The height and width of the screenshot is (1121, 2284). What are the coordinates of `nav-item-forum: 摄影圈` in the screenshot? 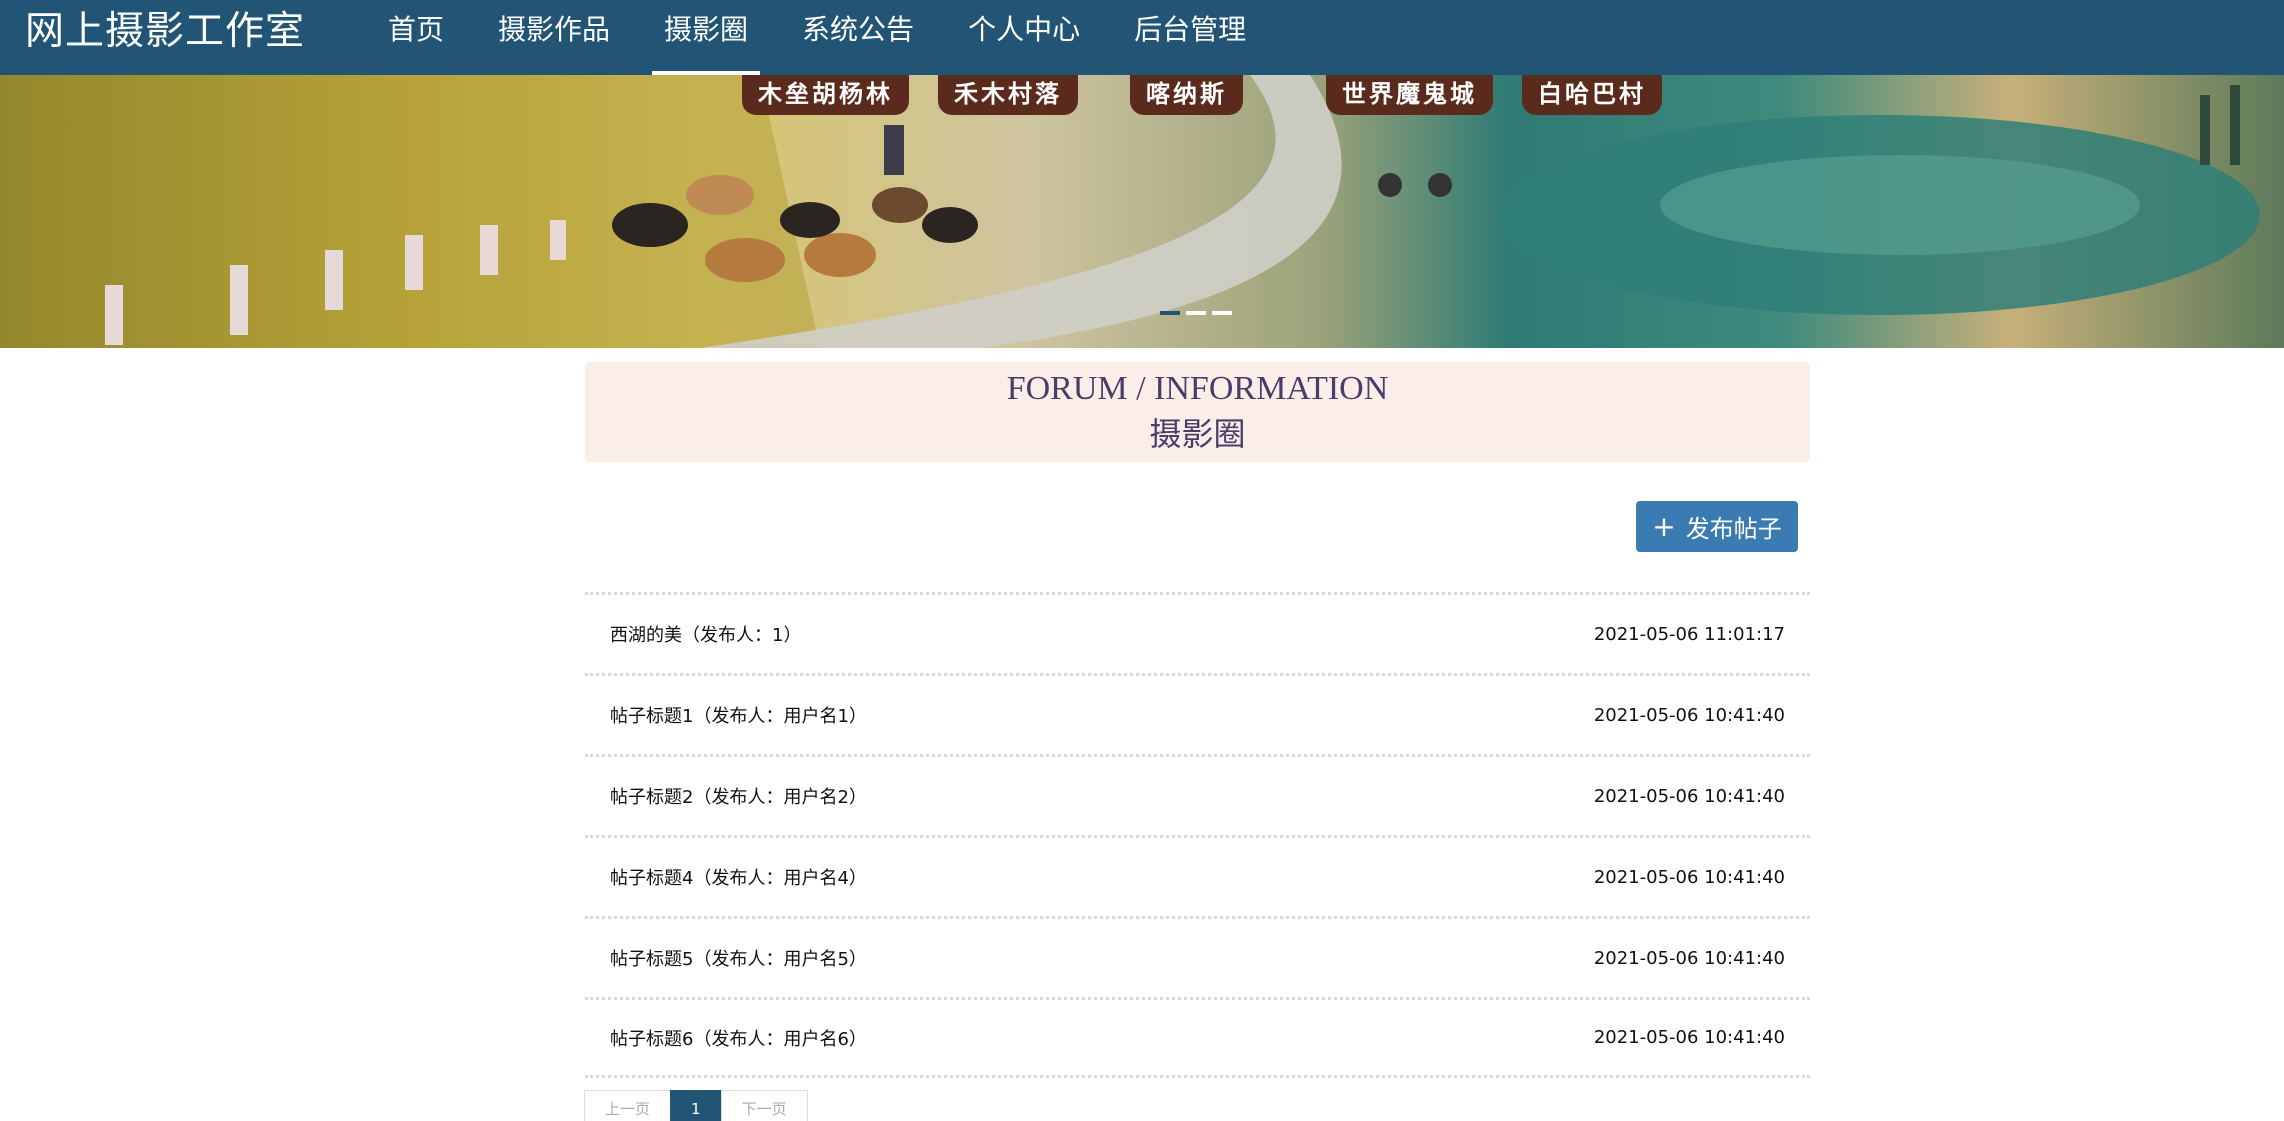 It's located at (706, 37).